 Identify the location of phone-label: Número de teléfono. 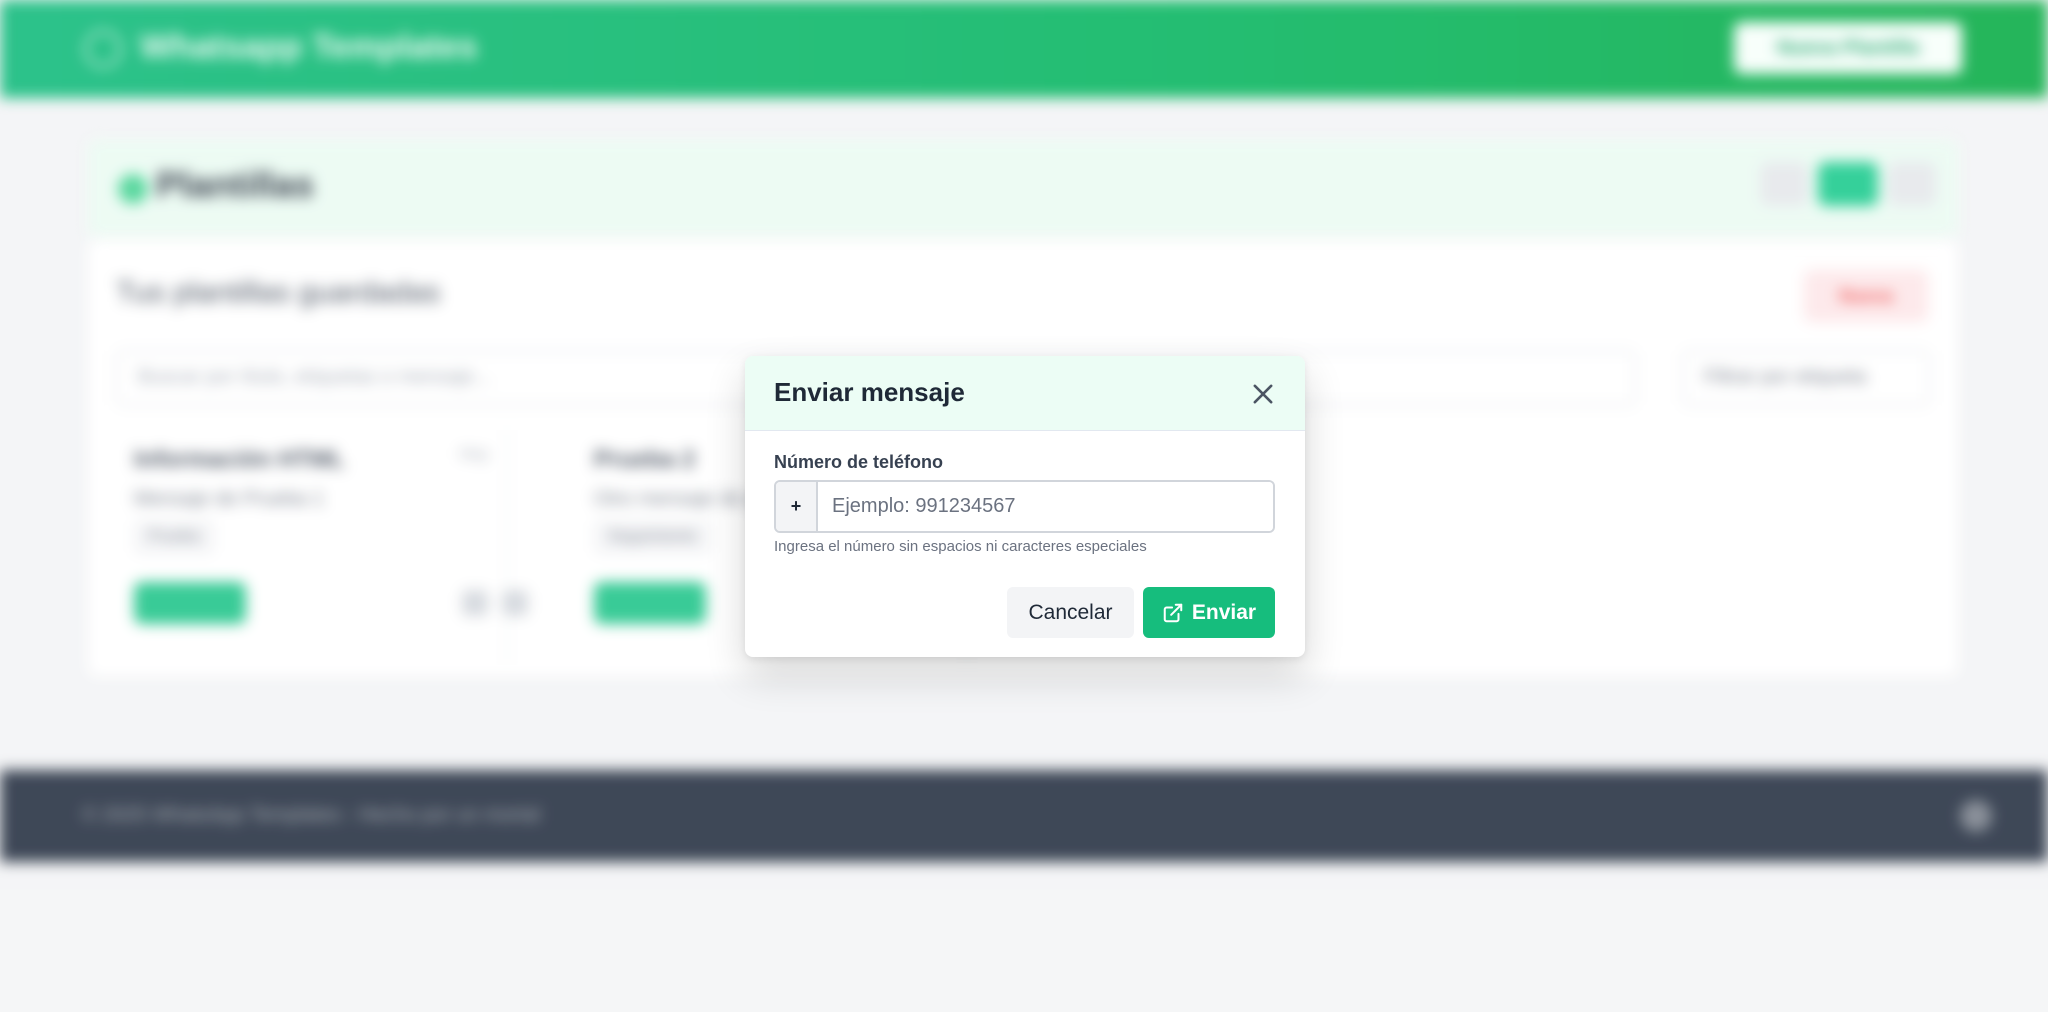
(859, 462).